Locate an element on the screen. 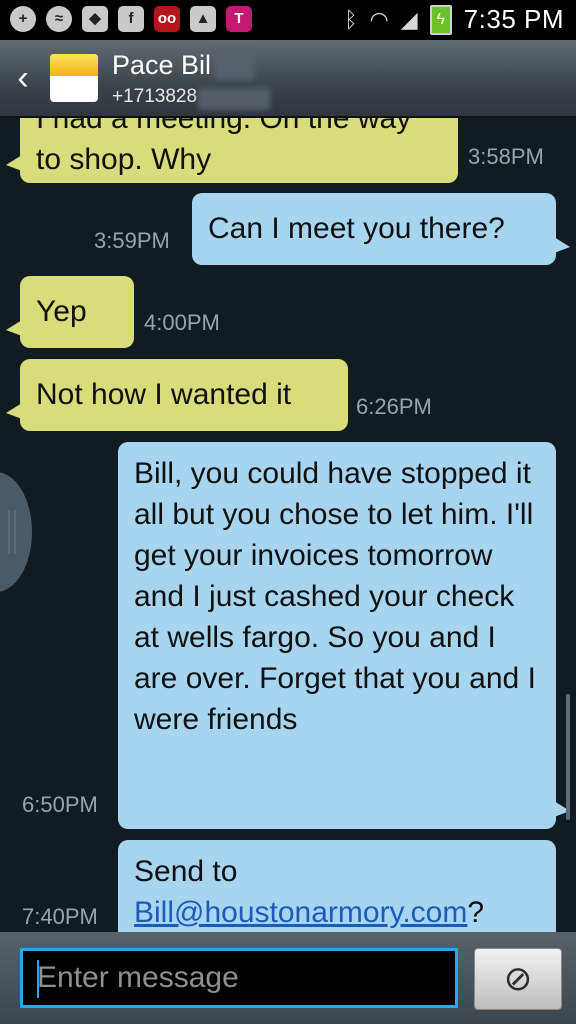  bluetooth-icon: ᛒ is located at coordinates (351, 19).